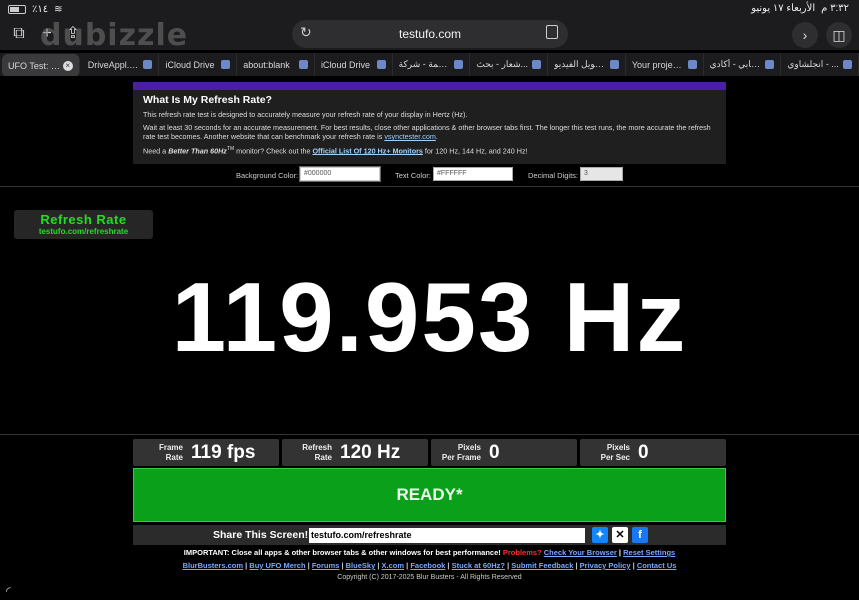 Image resolution: width=859 pixels, height=600 pixels. I want to click on watermark-logo: dubizzle, so click(114, 35).